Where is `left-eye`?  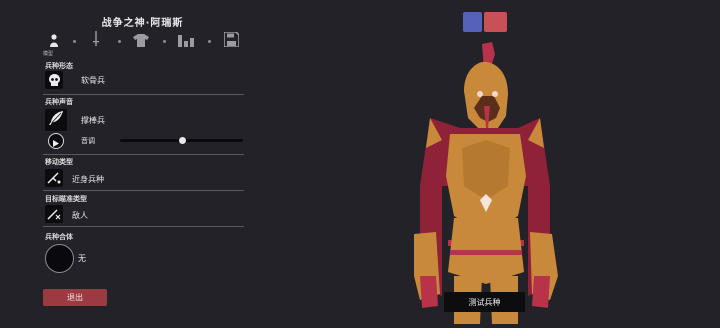 left-eye is located at coordinates (480, 94).